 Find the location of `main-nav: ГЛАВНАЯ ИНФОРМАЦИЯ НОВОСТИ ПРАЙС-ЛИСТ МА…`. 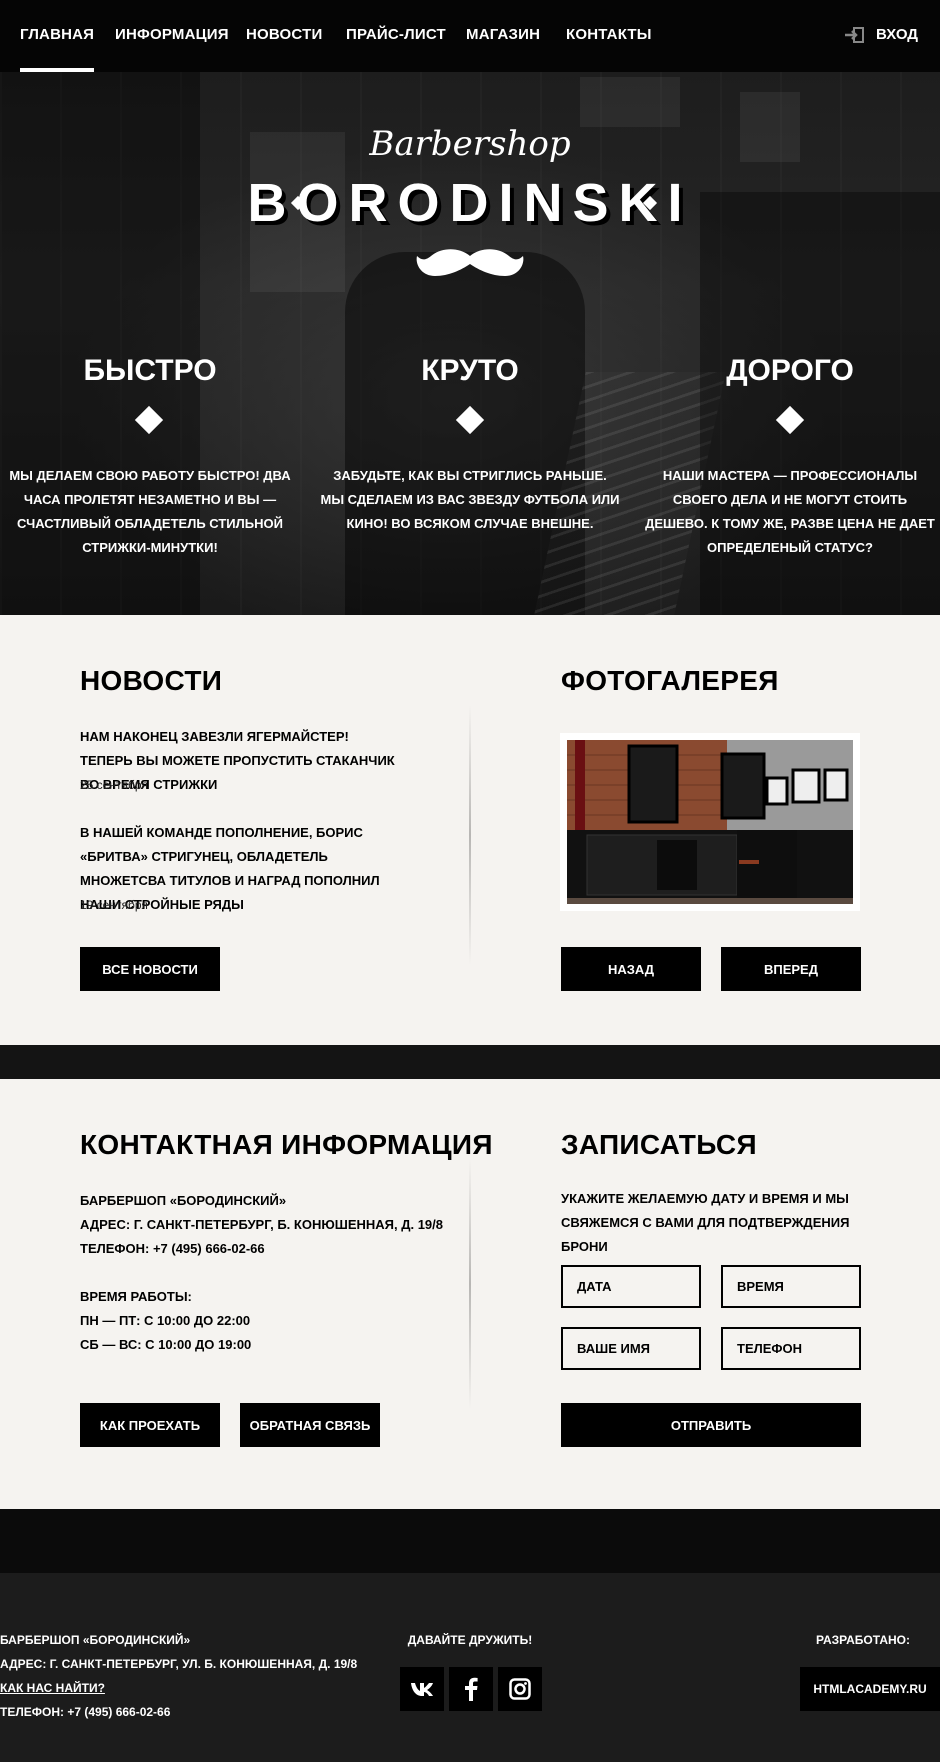

main-nav: ГЛАВНАЯ ИНФОРМАЦИЯ НОВОСТИ ПРАЙС-ЛИСТ МА… is located at coordinates (470, 36).